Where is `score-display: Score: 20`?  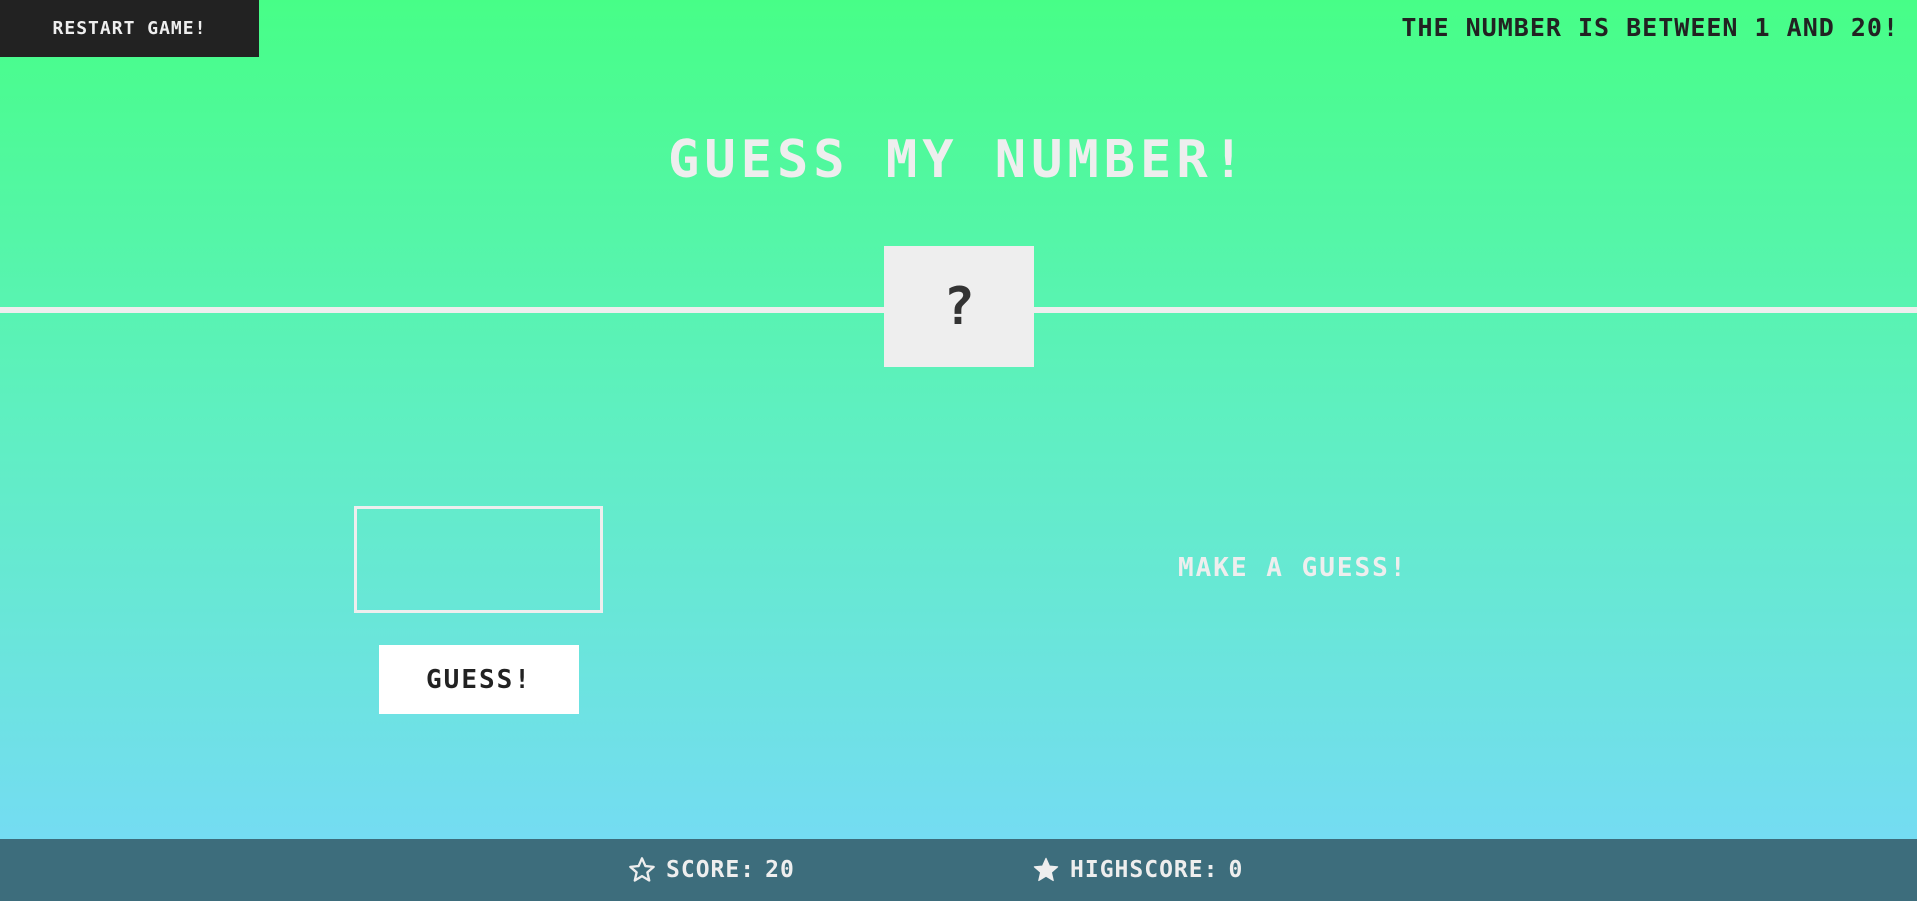
score-display: Score: 20 is located at coordinates (711, 870).